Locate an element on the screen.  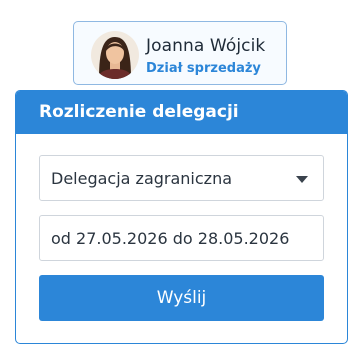
caret-down-icon is located at coordinates (302, 179).